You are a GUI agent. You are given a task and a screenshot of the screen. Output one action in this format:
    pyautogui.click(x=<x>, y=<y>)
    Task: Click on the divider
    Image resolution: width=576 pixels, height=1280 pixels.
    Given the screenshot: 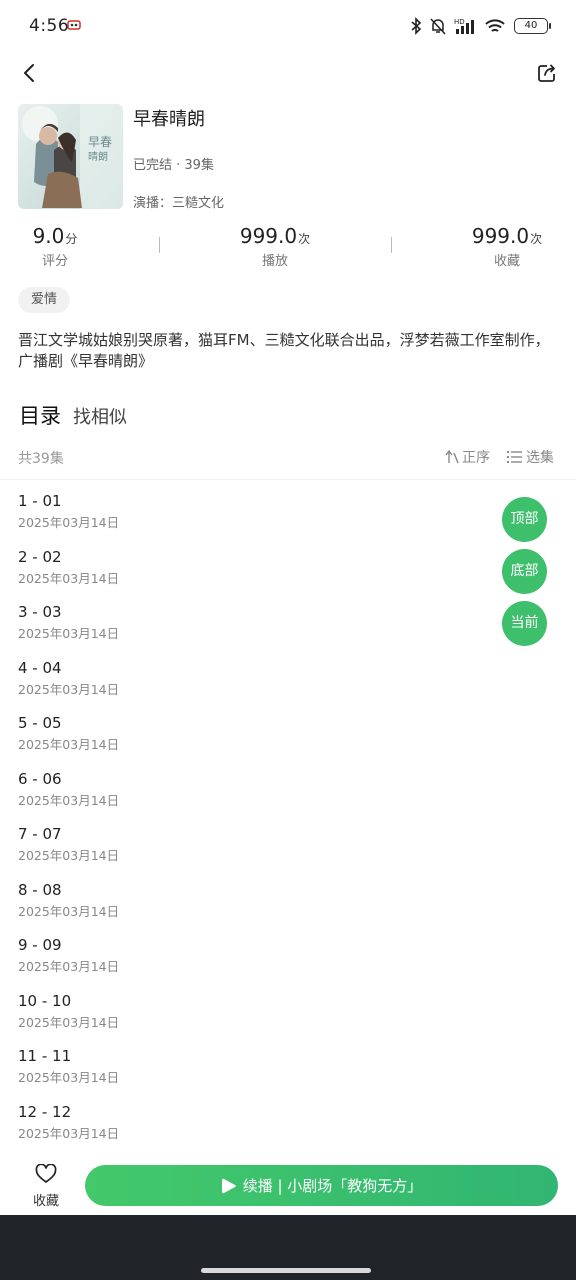 What is the action you would take?
    pyautogui.click(x=288, y=479)
    